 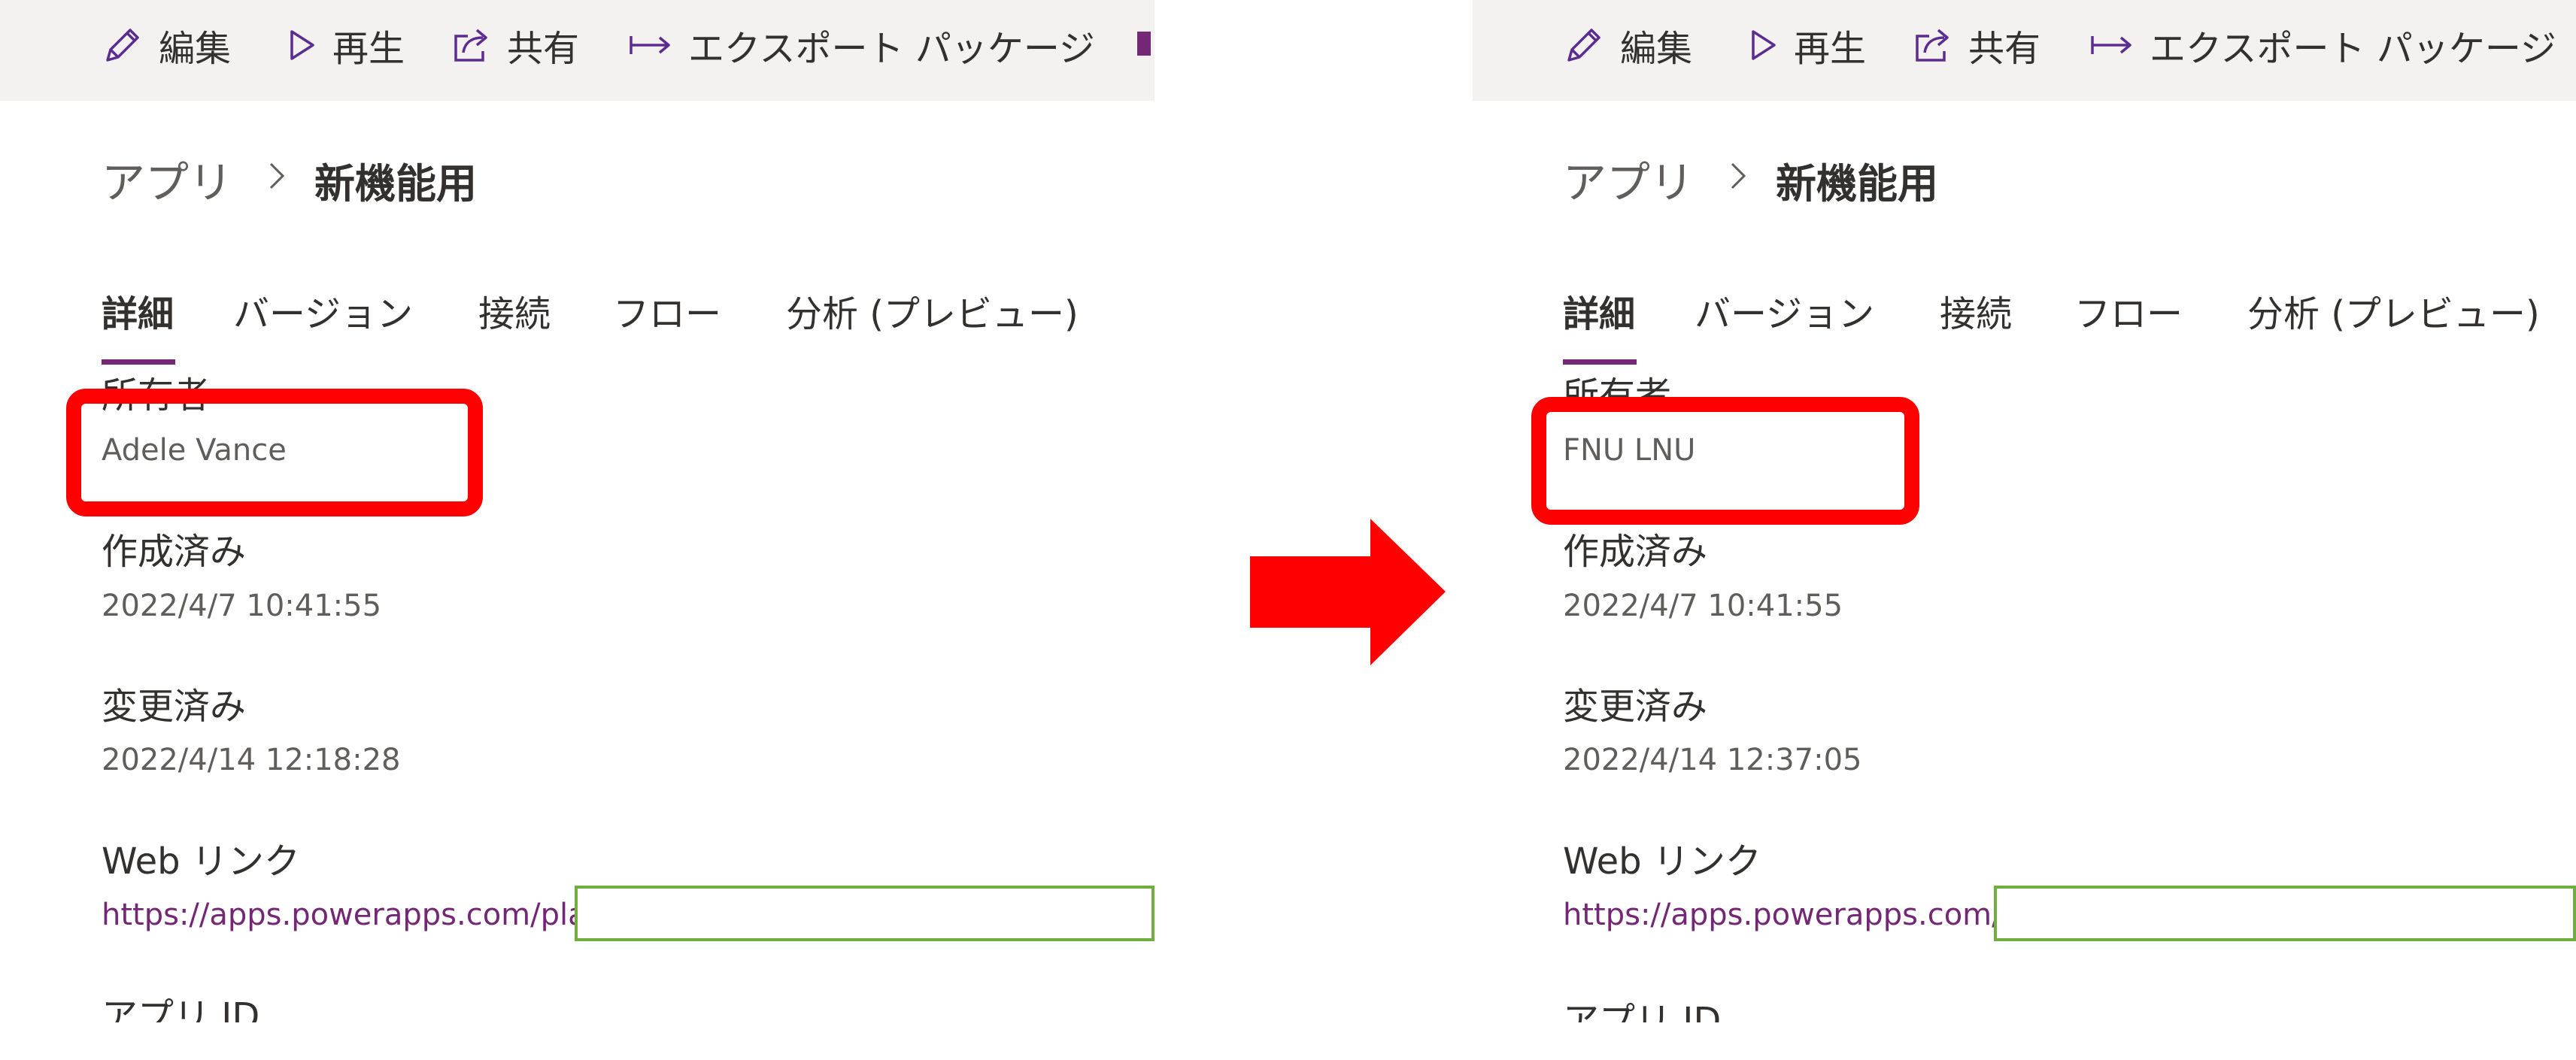 I want to click on modified-value: 2022/4/14 12:18:28, so click(x=252, y=760).